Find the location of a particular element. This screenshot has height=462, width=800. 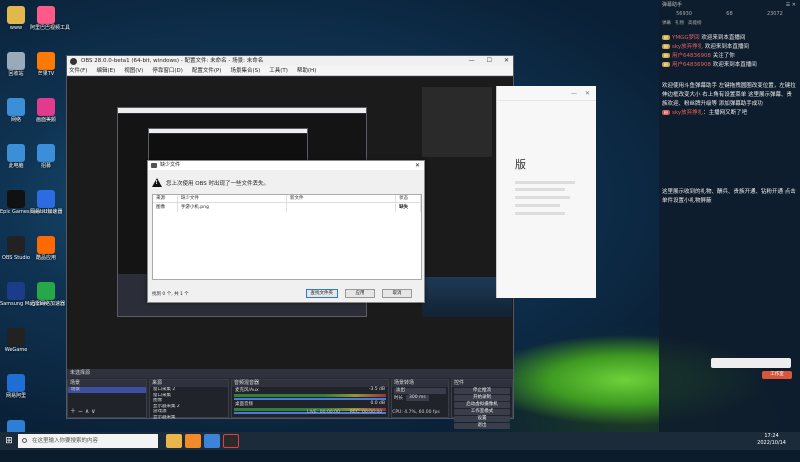

chat-message: 粉用户64836908 欢迎来到本直播间 is located at coordinates (729, 65).